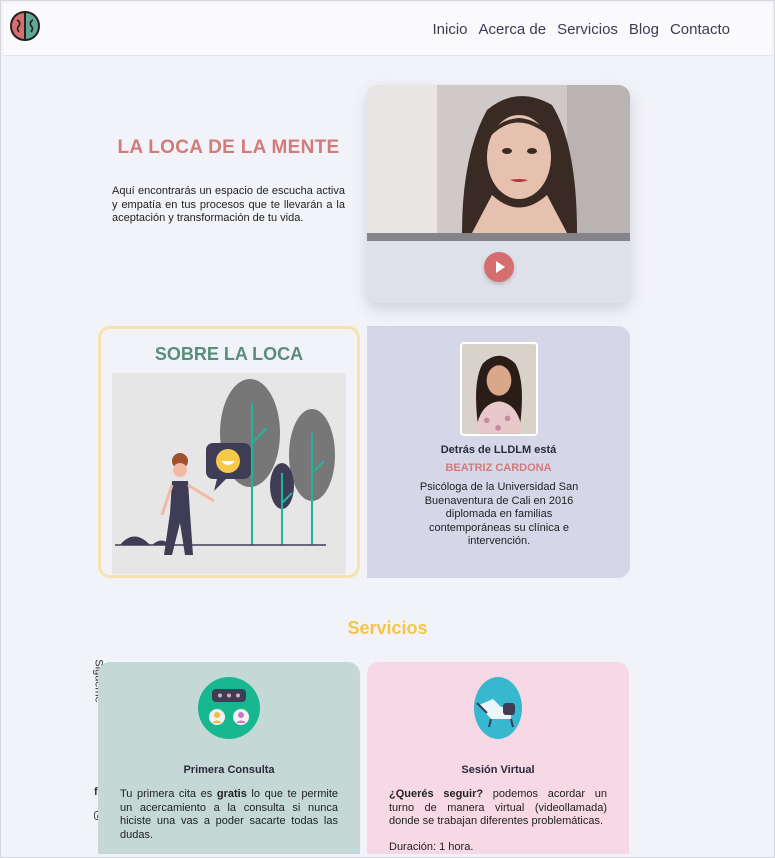 The image size is (775, 858). What do you see at coordinates (499, 267) in the screenshot?
I see `play-button-icon` at bounding box center [499, 267].